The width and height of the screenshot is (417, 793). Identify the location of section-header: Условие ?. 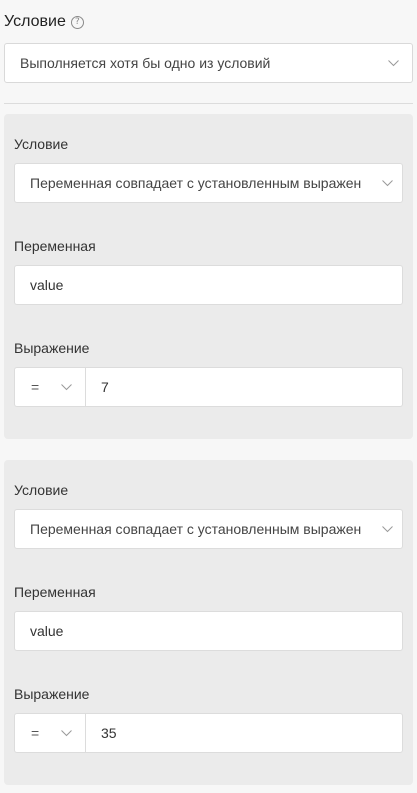
(44, 22).